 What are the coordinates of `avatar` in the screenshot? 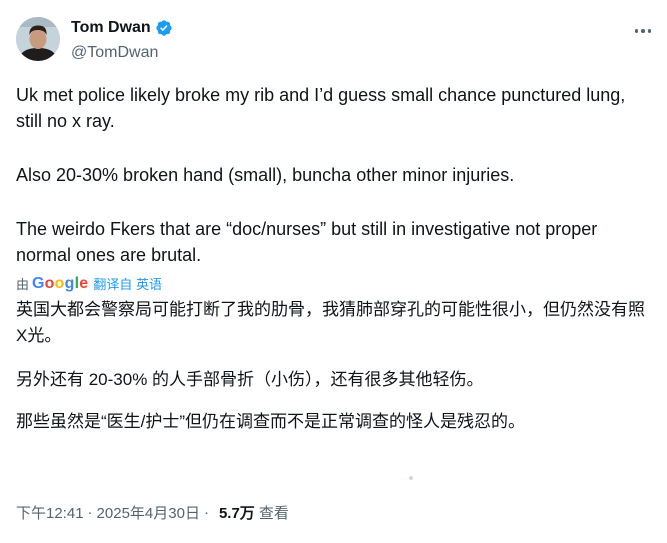 It's located at (38, 39).